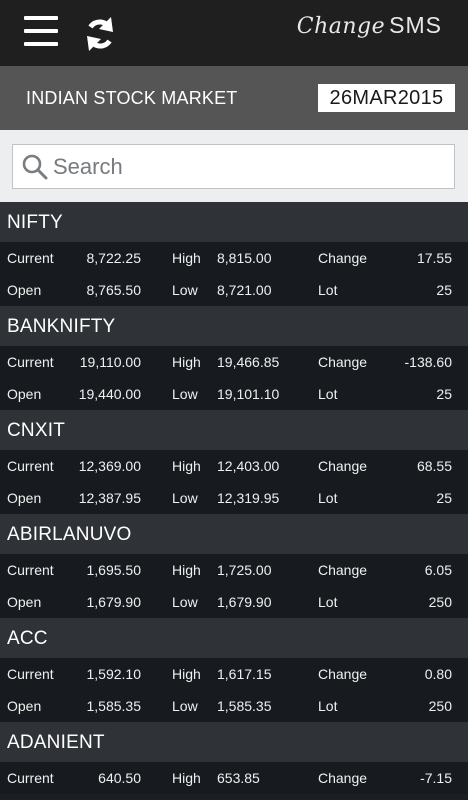 This screenshot has height=800, width=468. Describe the element at coordinates (244, 674) in the screenshot. I see `high-value: 1,617.15` at that location.